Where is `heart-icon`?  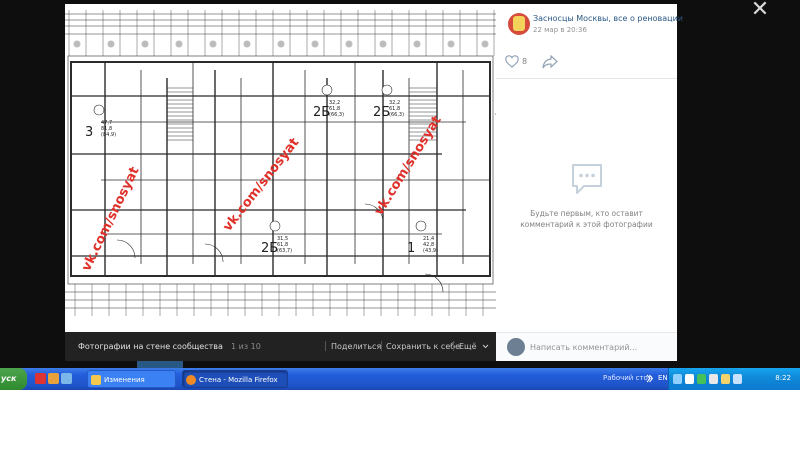 heart-icon is located at coordinates (512, 61).